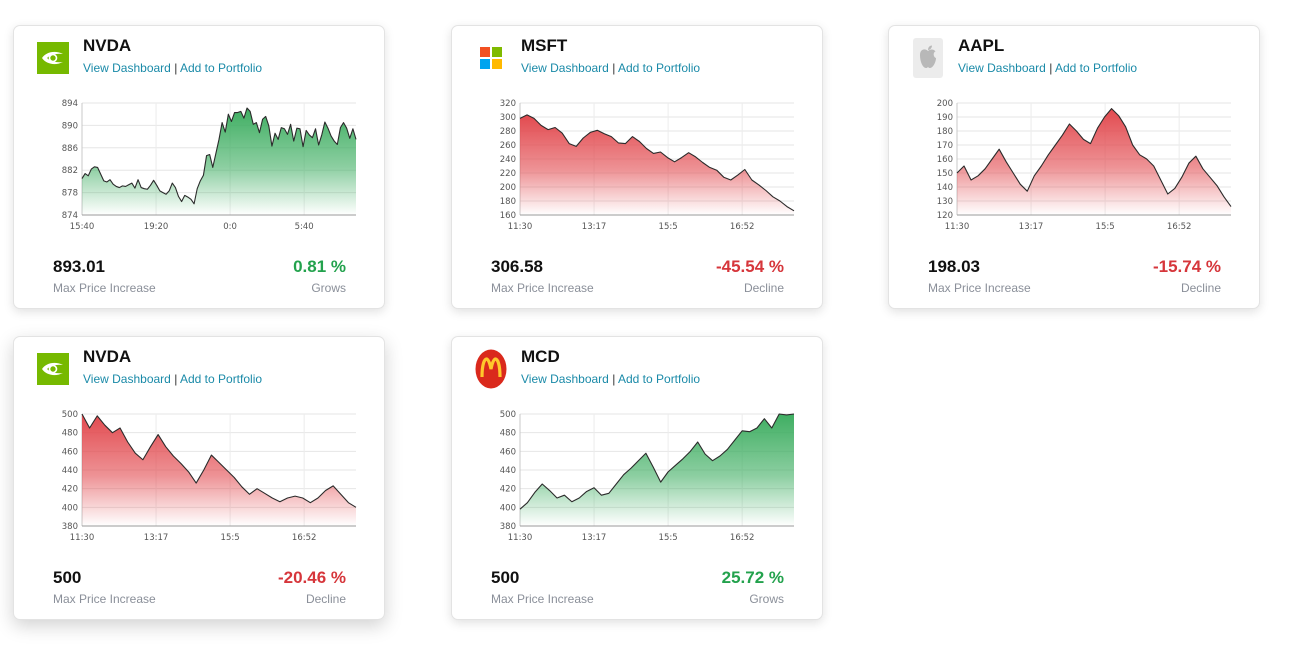 The width and height of the screenshot is (1304, 656). Describe the element at coordinates (954, 266) in the screenshot. I see `price-value: 198.03` at that location.